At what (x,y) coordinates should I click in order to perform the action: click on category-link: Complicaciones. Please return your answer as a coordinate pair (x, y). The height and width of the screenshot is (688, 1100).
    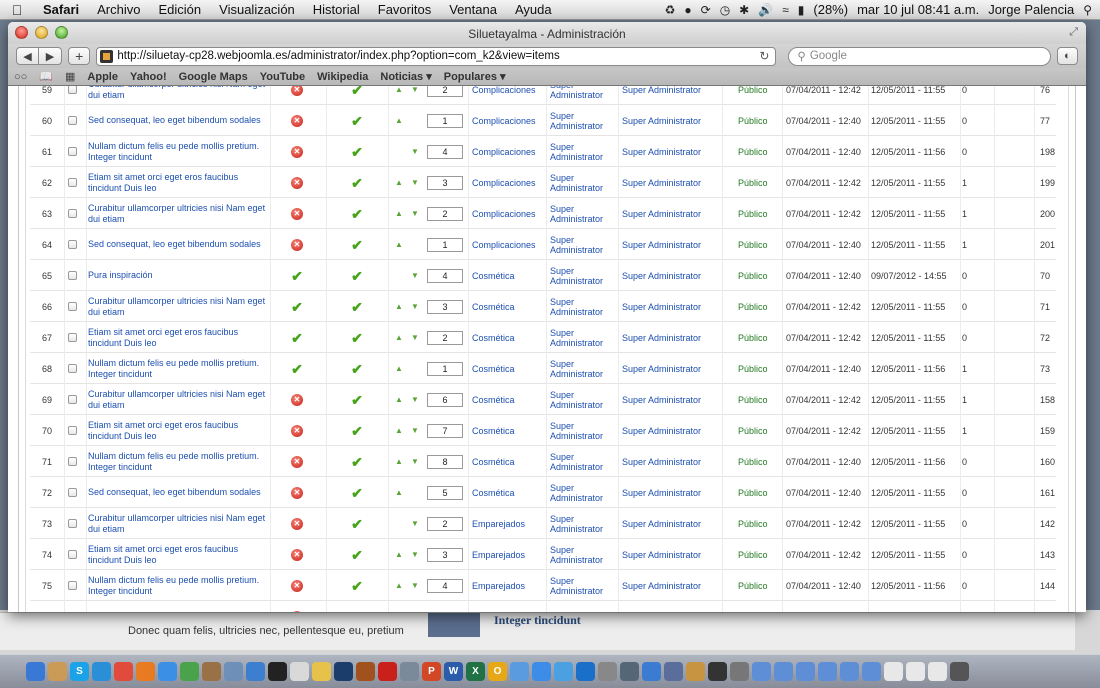
    Looking at the image, I should click on (508, 213).